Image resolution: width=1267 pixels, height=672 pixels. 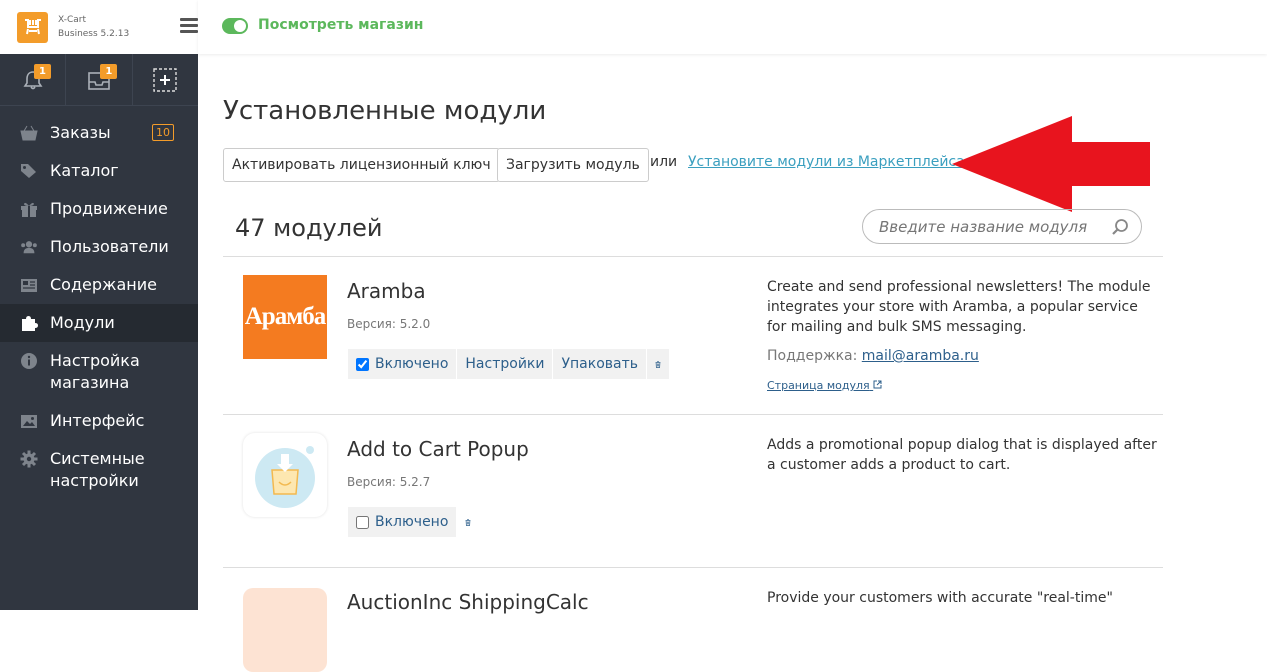 I want to click on gift-icon, so click(x=29, y=209).